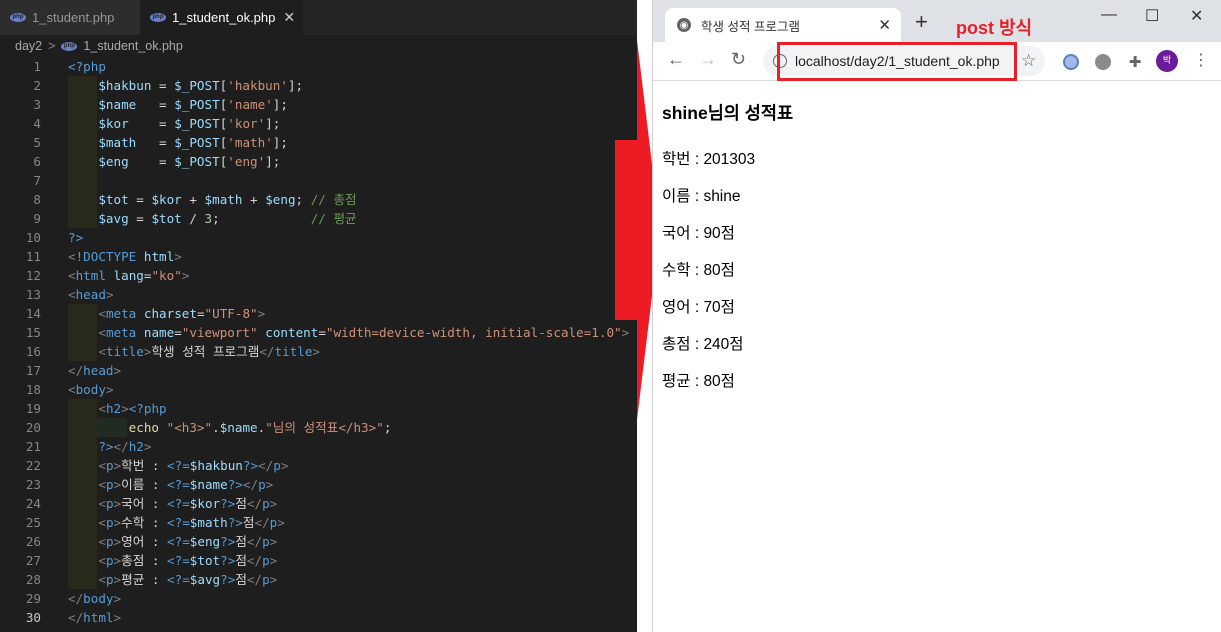  What do you see at coordinates (193, 104) in the screenshot?
I see `code-line: $name = $_POST['name'];` at bounding box center [193, 104].